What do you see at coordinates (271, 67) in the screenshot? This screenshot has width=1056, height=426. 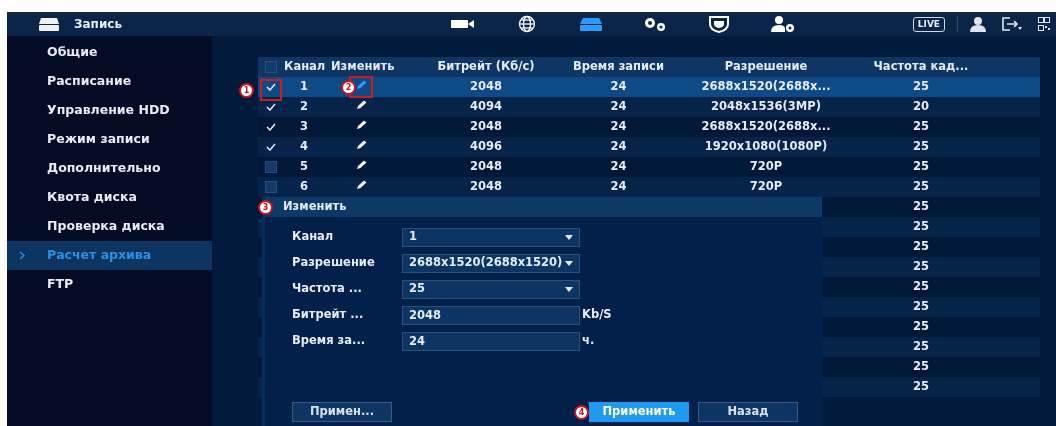 I see `select-all-checkbox` at bounding box center [271, 67].